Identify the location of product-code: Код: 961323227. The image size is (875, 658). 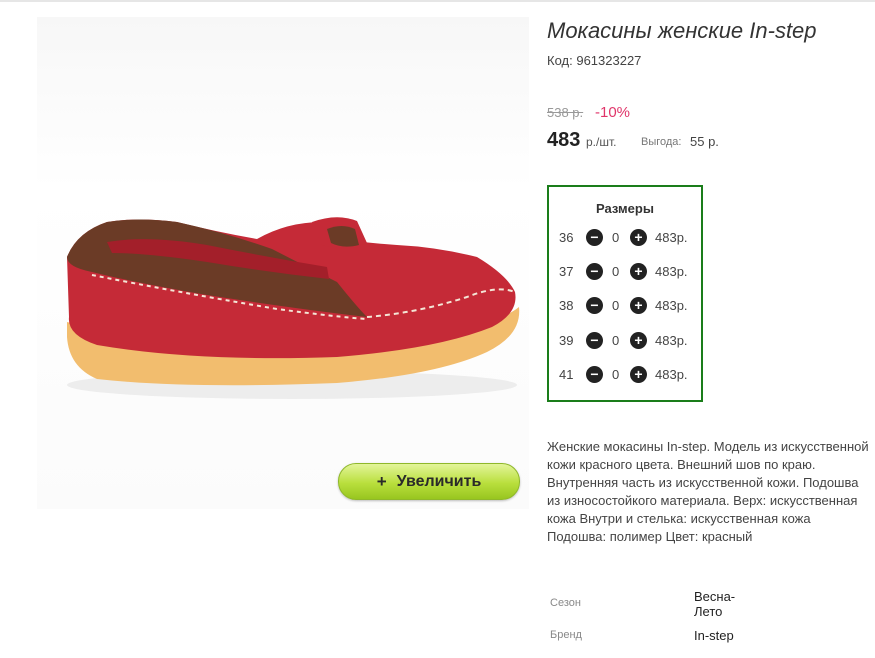
(594, 60).